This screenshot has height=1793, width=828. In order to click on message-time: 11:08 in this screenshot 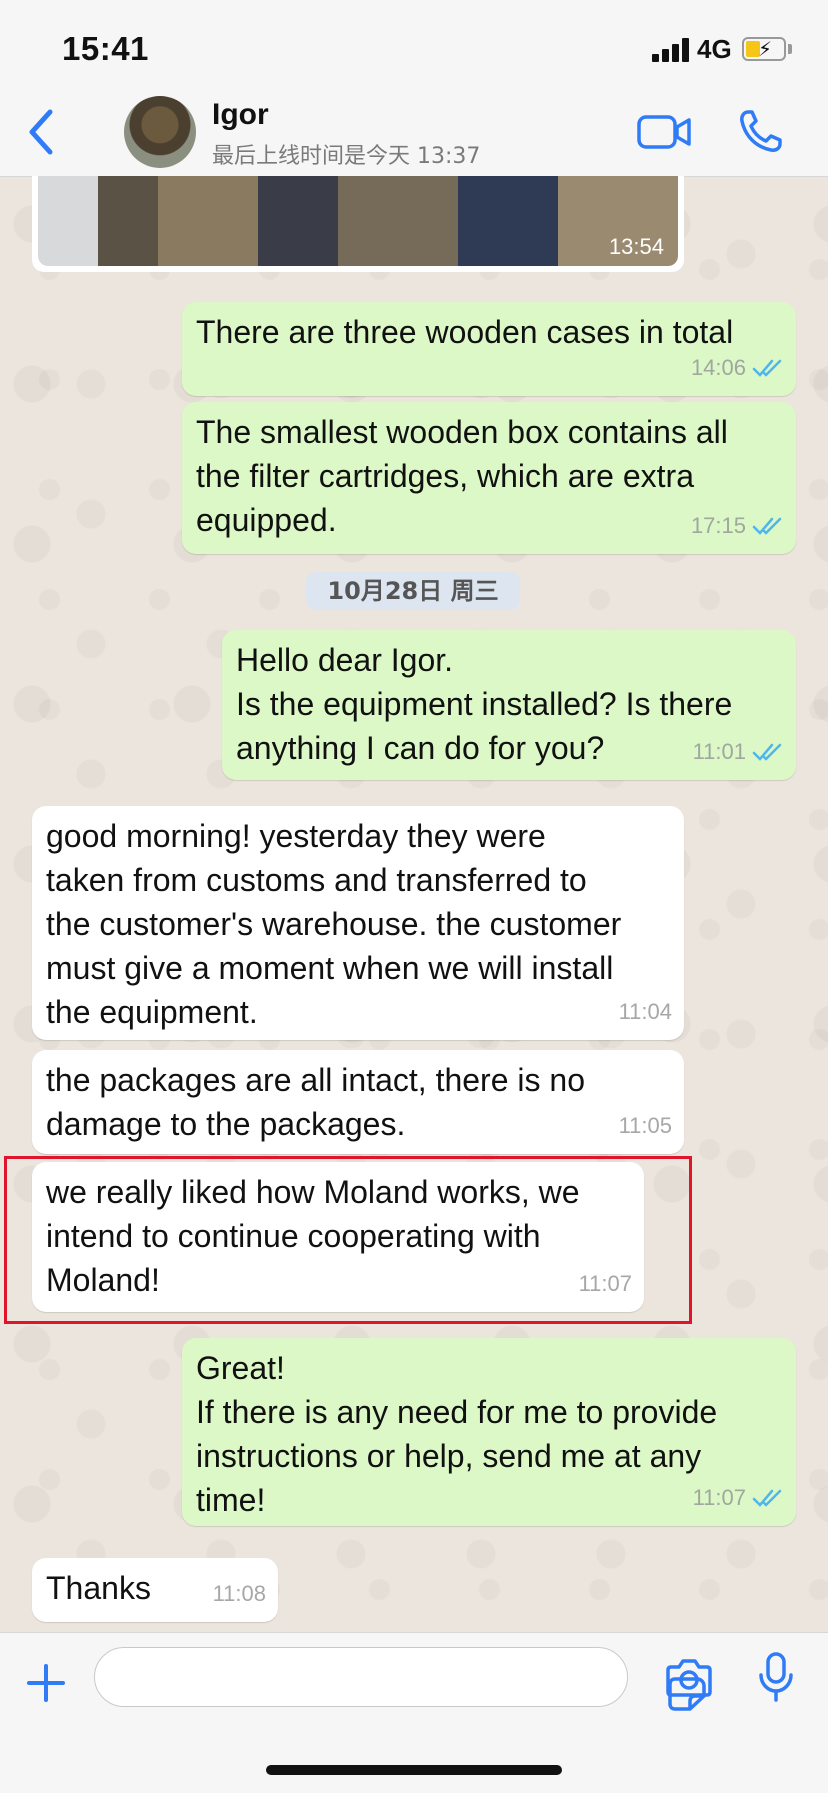, I will do `click(239, 1593)`.